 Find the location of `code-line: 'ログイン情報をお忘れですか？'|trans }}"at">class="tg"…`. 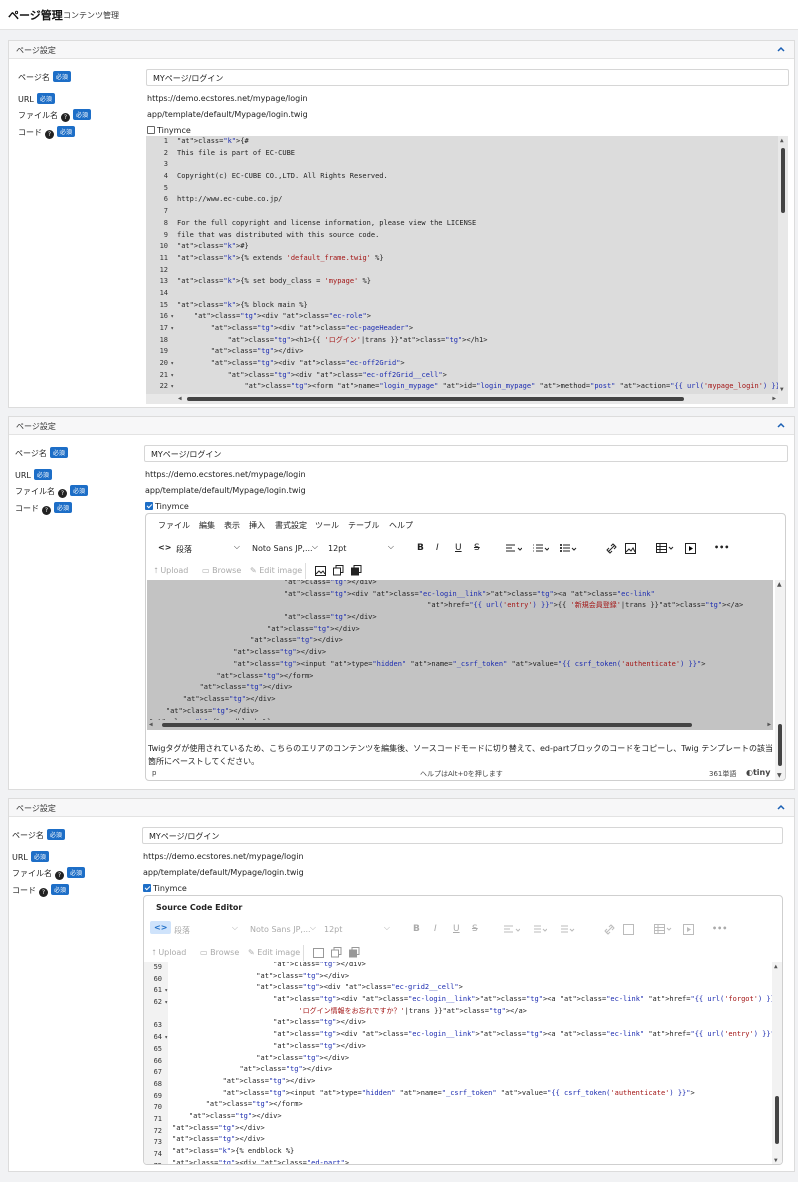

code-line: 'ログイン情報をお忘れですか？'|trans }}"at">class="tg"… is located at coordinates (472, 1012).